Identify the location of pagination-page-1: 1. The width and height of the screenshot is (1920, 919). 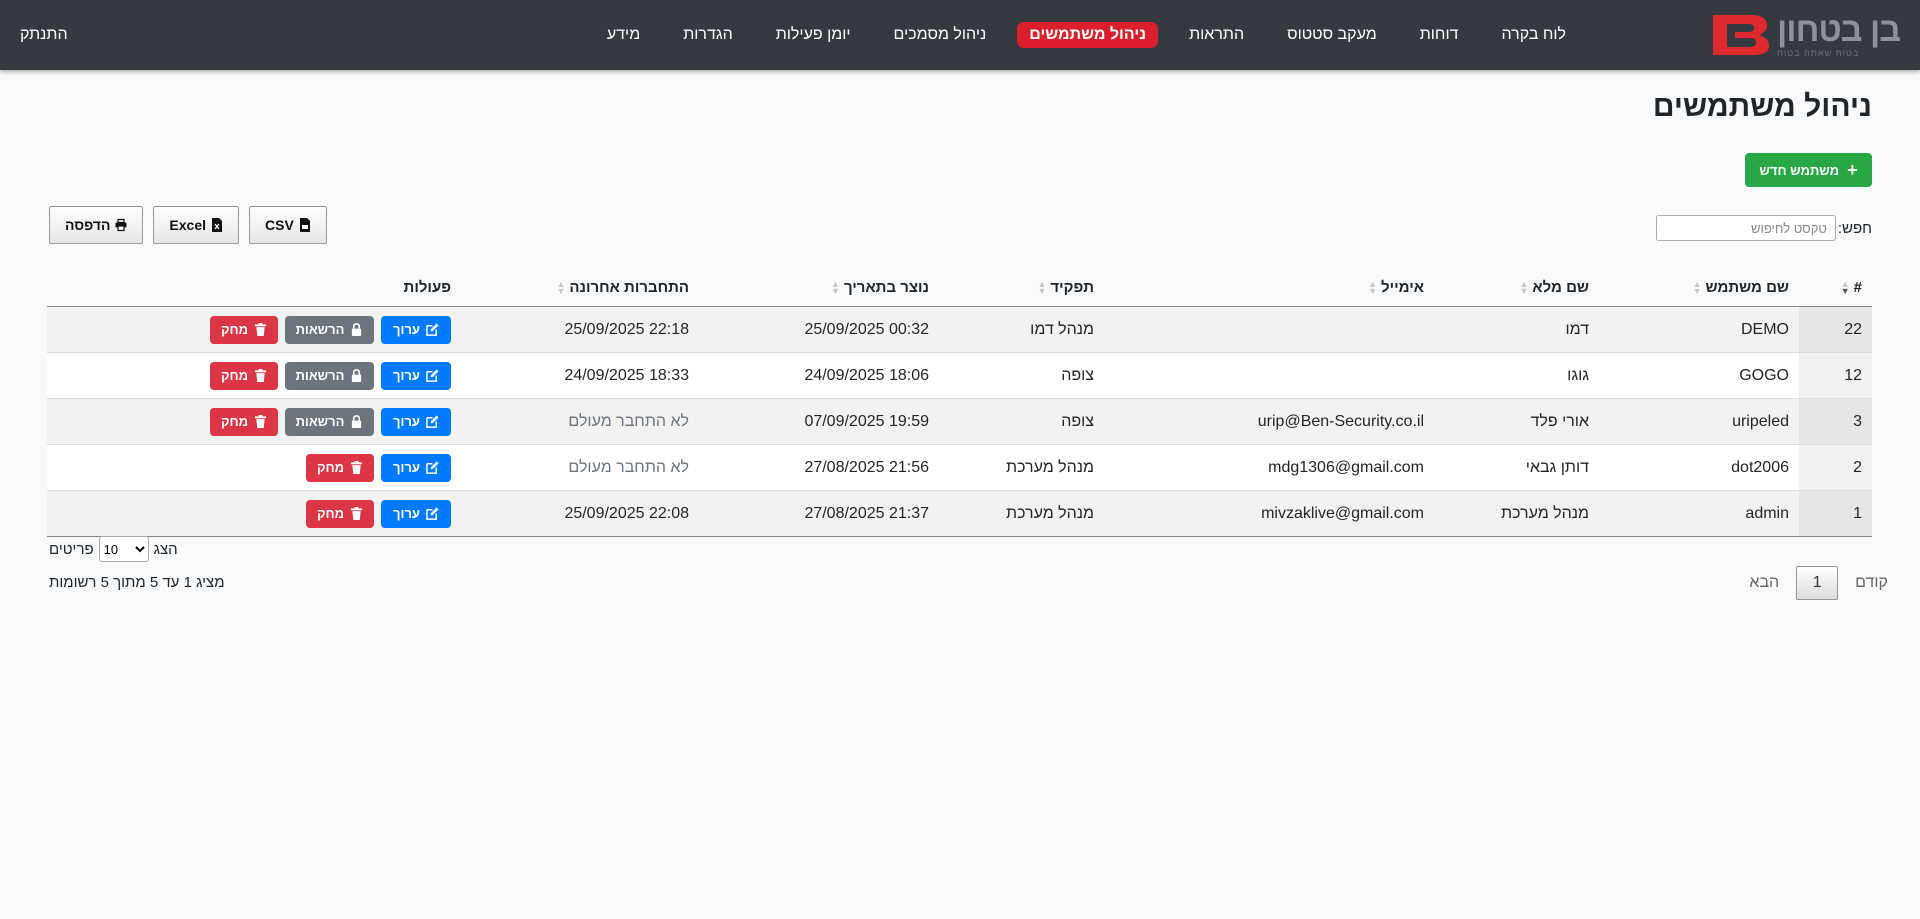
(1817, 583).